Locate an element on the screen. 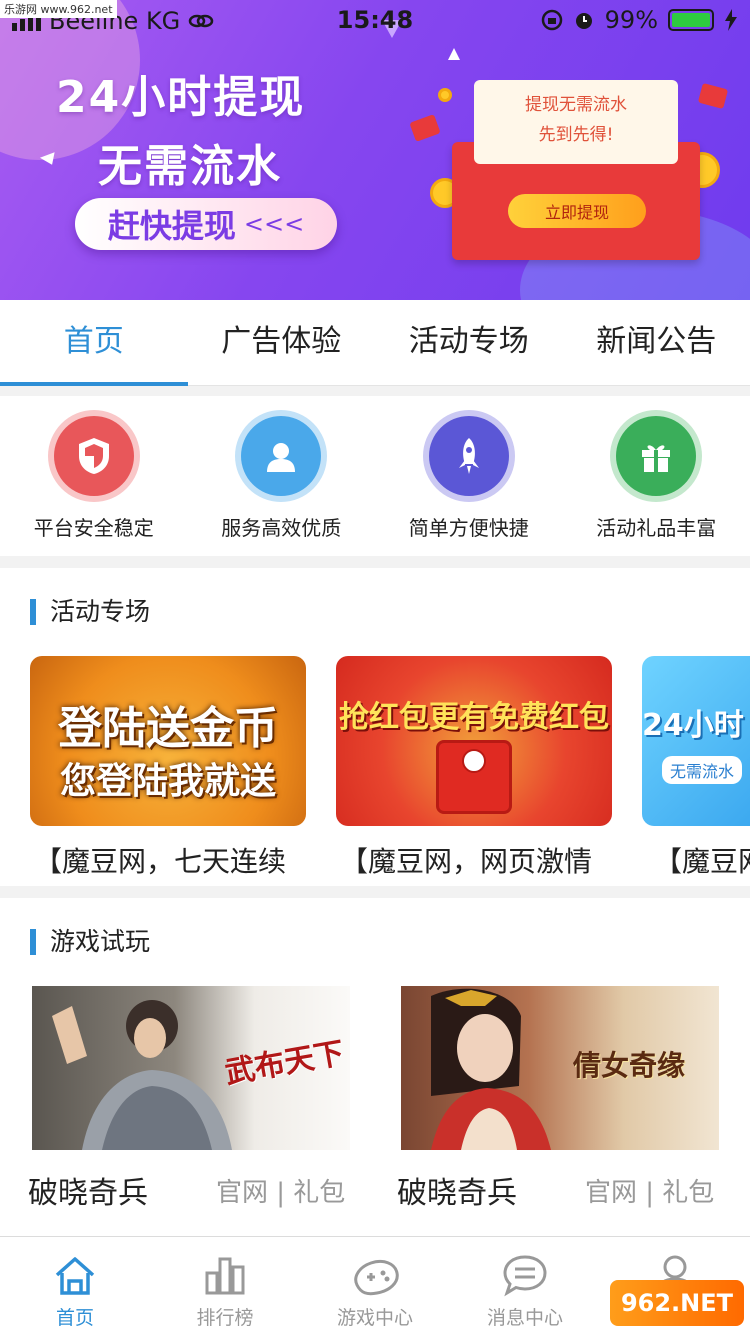 Image resolution: width=750 pixels, height=1334 pixels. feature-item: 活动礼品丰富 is located at coordinates (656, 476).